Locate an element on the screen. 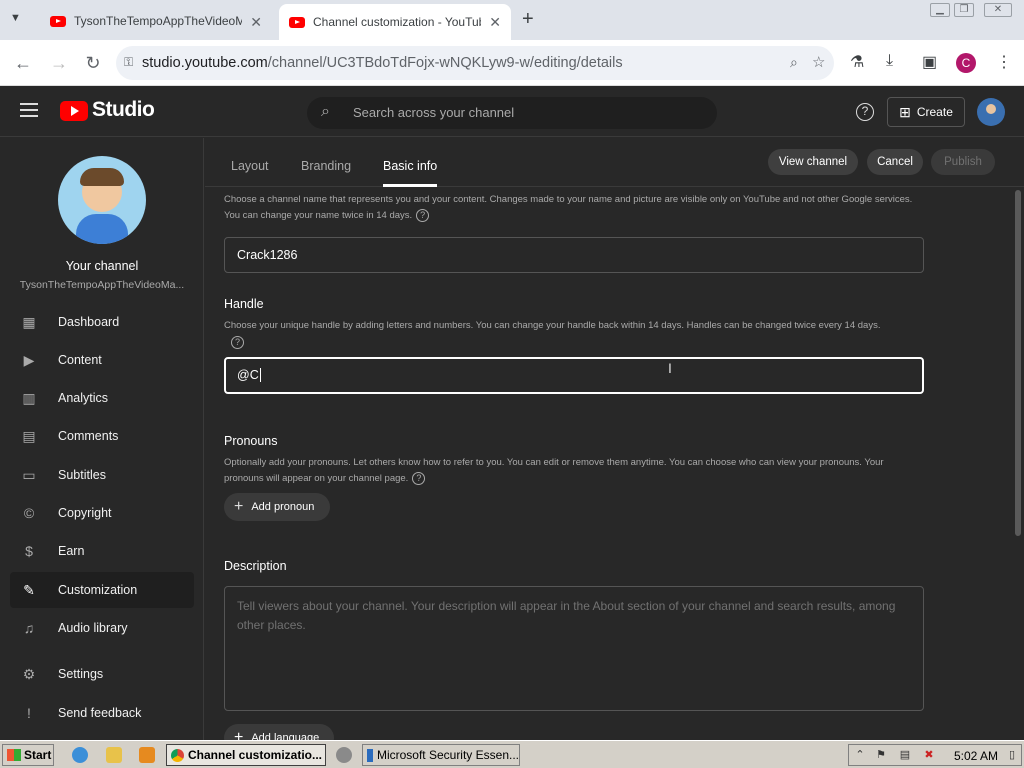  tab-basic-info: Basic info is located at coordinates (410, 166).